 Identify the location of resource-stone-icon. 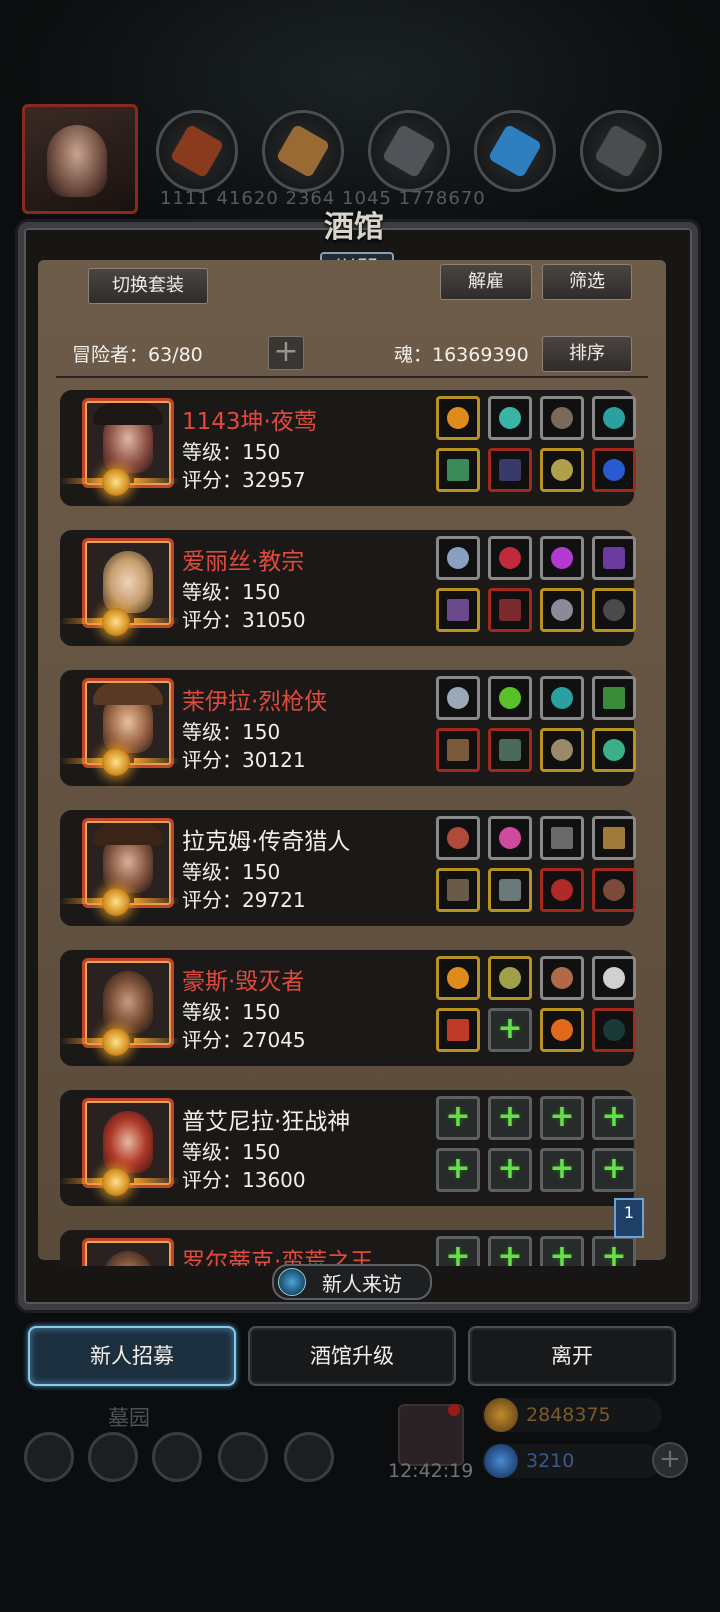
(409, 151).